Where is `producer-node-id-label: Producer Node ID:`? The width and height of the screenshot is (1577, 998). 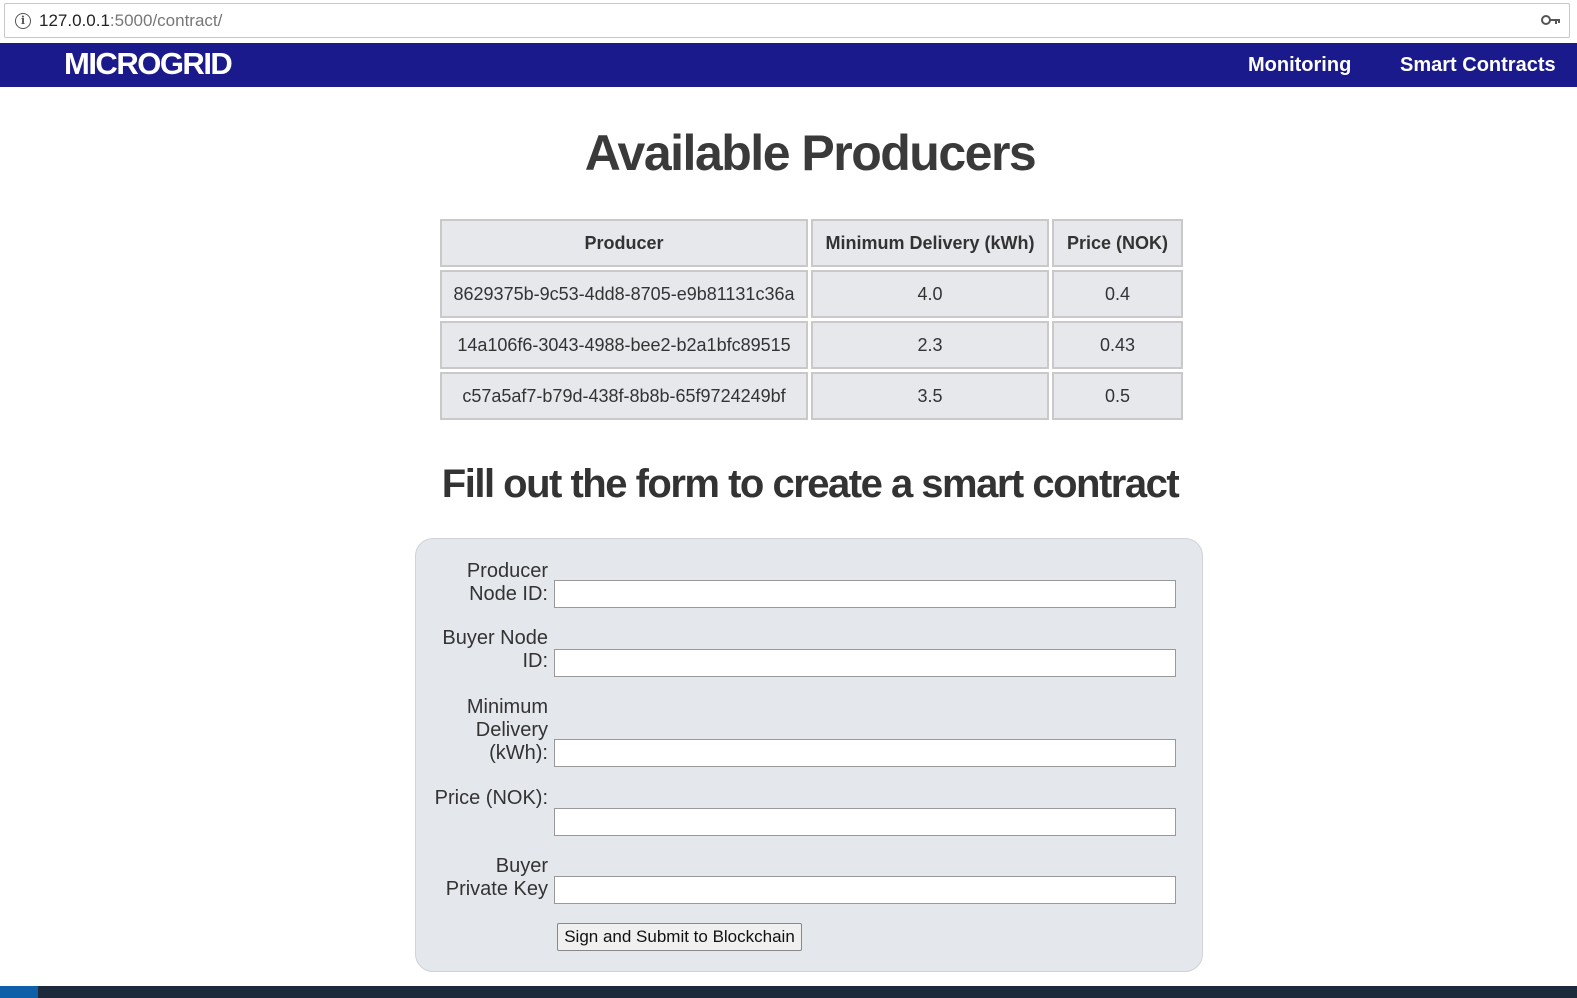
producer-node-id-label: Producer Node ID: is located at coordinates (507, 582).